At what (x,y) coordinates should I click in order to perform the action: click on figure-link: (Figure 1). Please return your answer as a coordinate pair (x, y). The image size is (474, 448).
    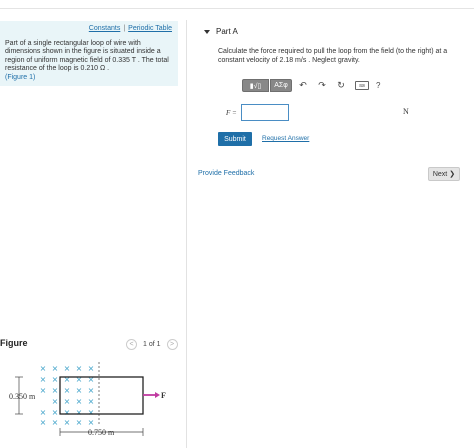
    Looking at the image, I should click on (20, 77).